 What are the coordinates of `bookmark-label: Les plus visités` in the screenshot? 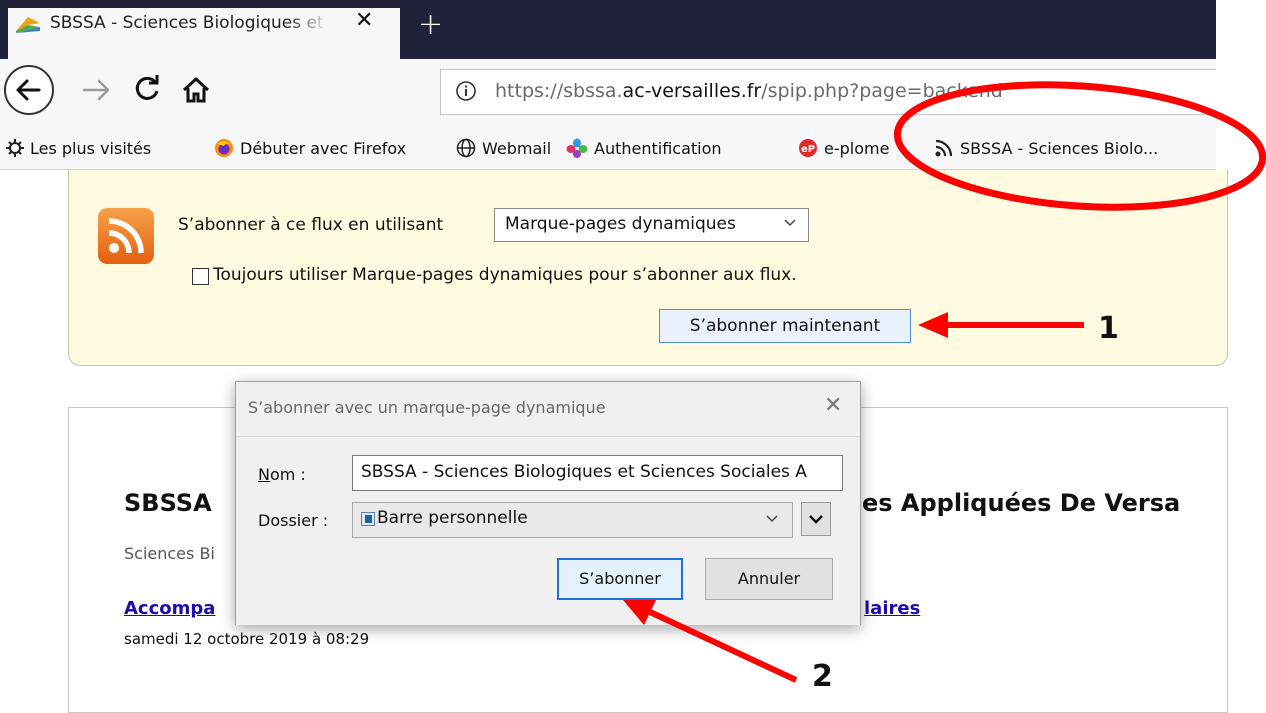 It's located at (91, 148).